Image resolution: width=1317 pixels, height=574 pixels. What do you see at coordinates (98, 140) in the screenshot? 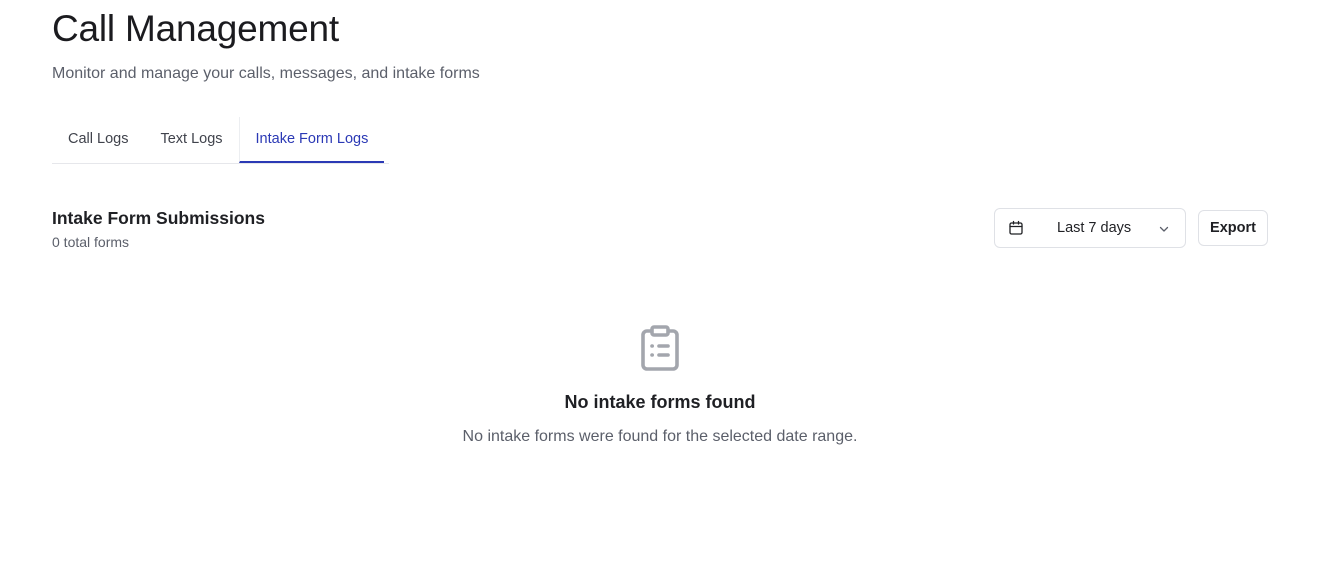
I see `tab-call-logs: Call Logs` at bounding box center [98, 140].